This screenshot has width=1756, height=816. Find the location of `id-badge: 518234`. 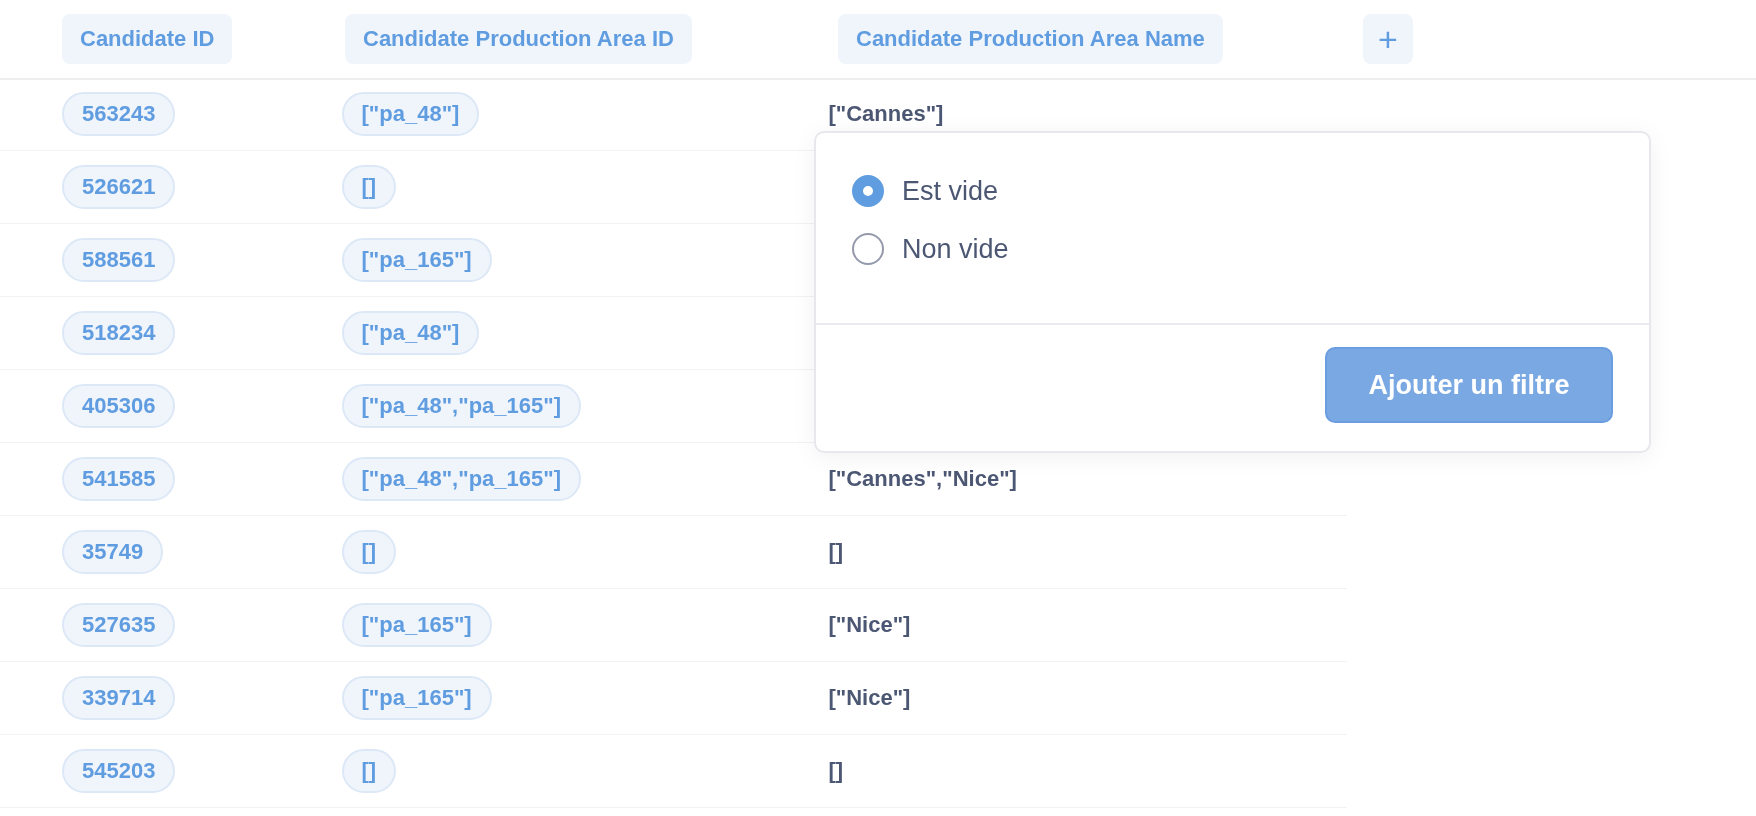

id-badge: 518234 is located at coordinates (119, 333).